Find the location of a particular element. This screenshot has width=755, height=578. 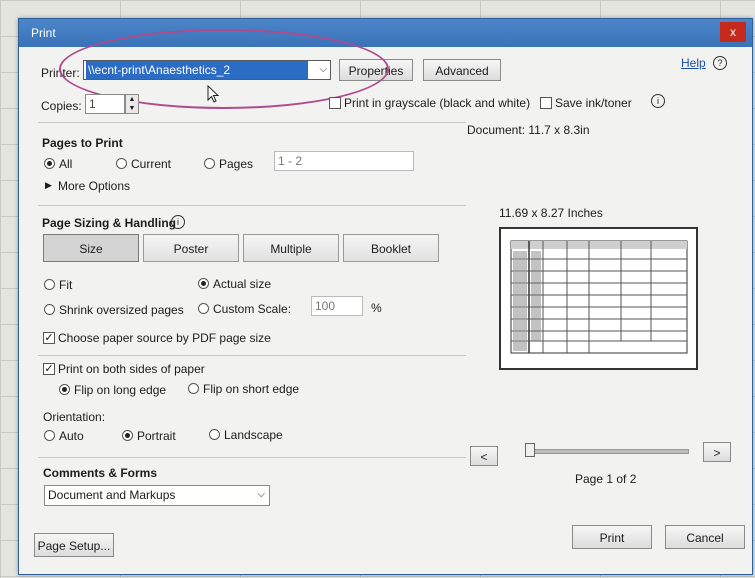

tab-poster: Poster is located at coordinates (191, 248).